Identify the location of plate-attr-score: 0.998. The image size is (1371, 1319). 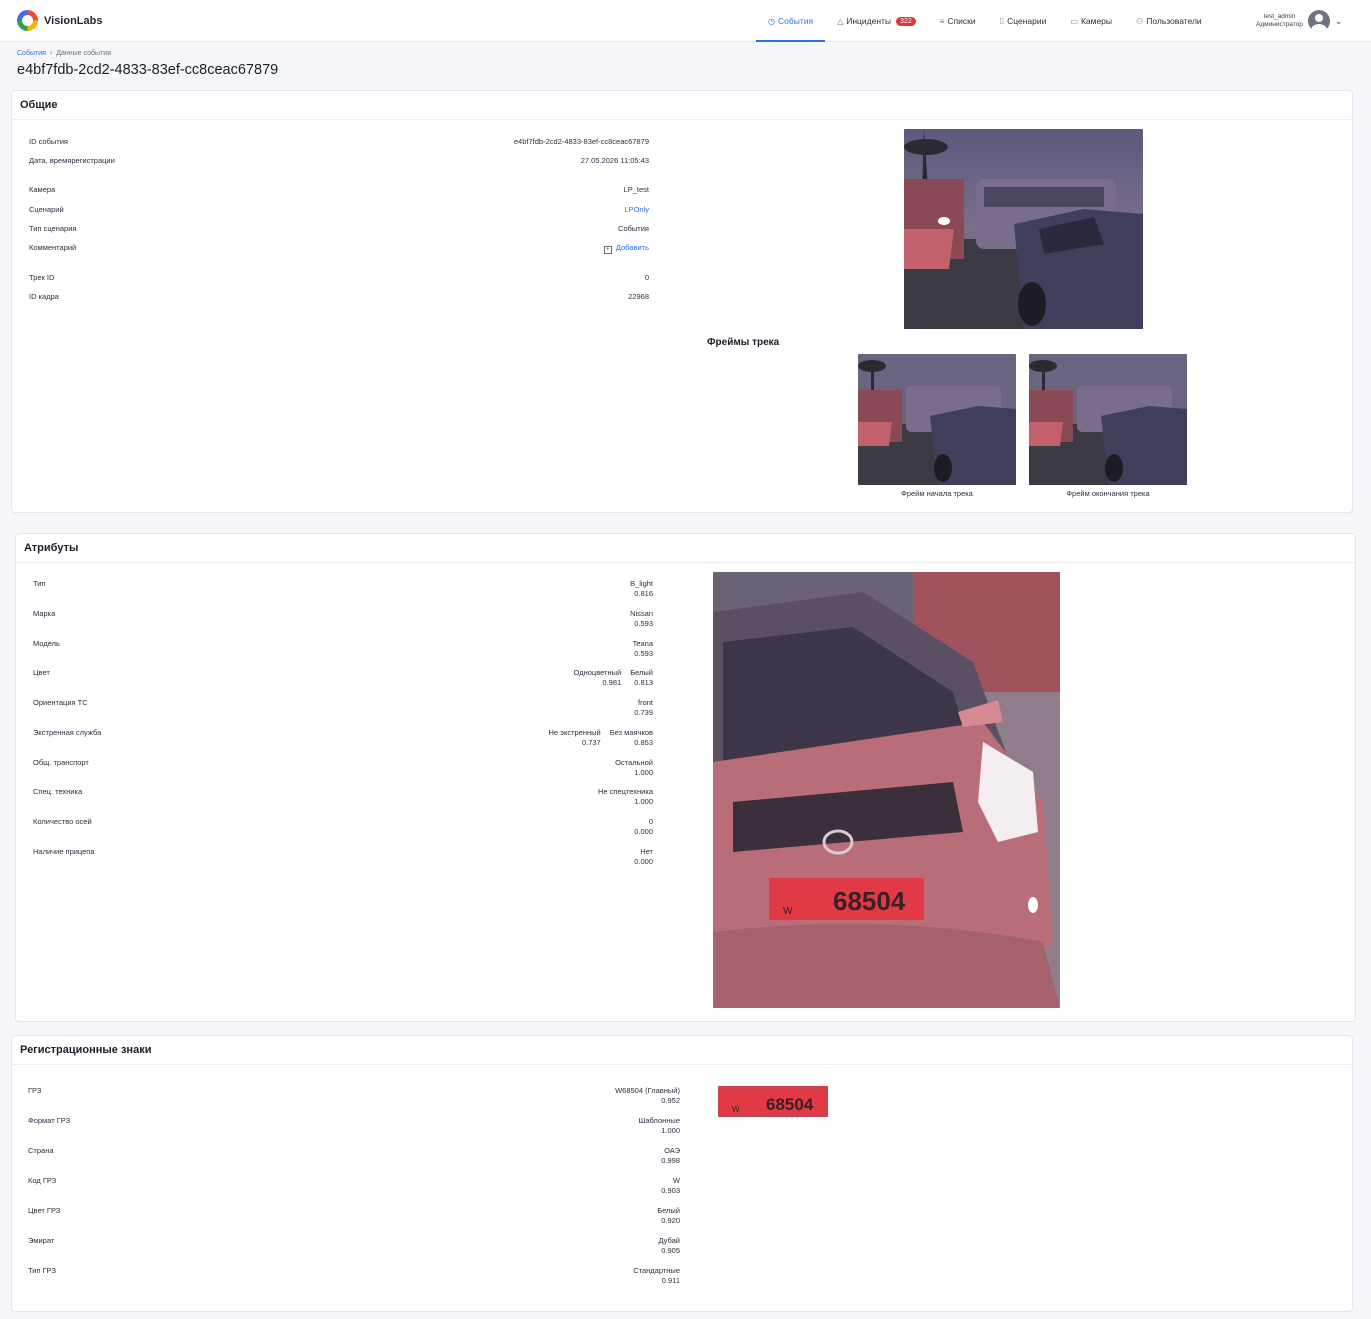
(670, 1160).